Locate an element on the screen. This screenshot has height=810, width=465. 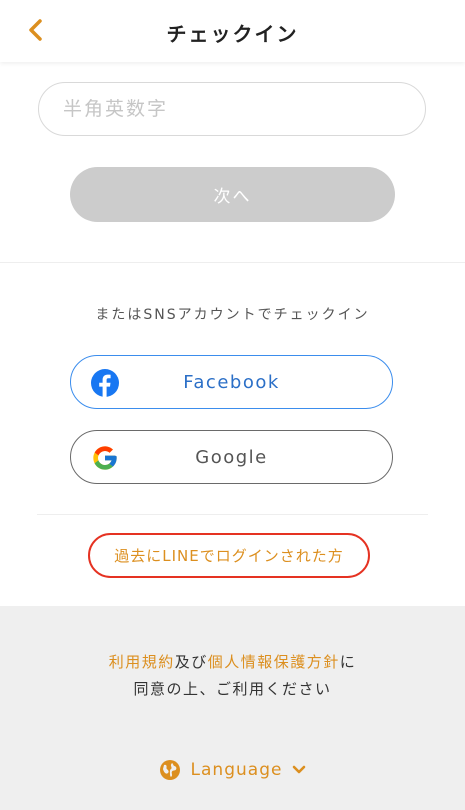
code-input-container is located at coordinates (232, 109).